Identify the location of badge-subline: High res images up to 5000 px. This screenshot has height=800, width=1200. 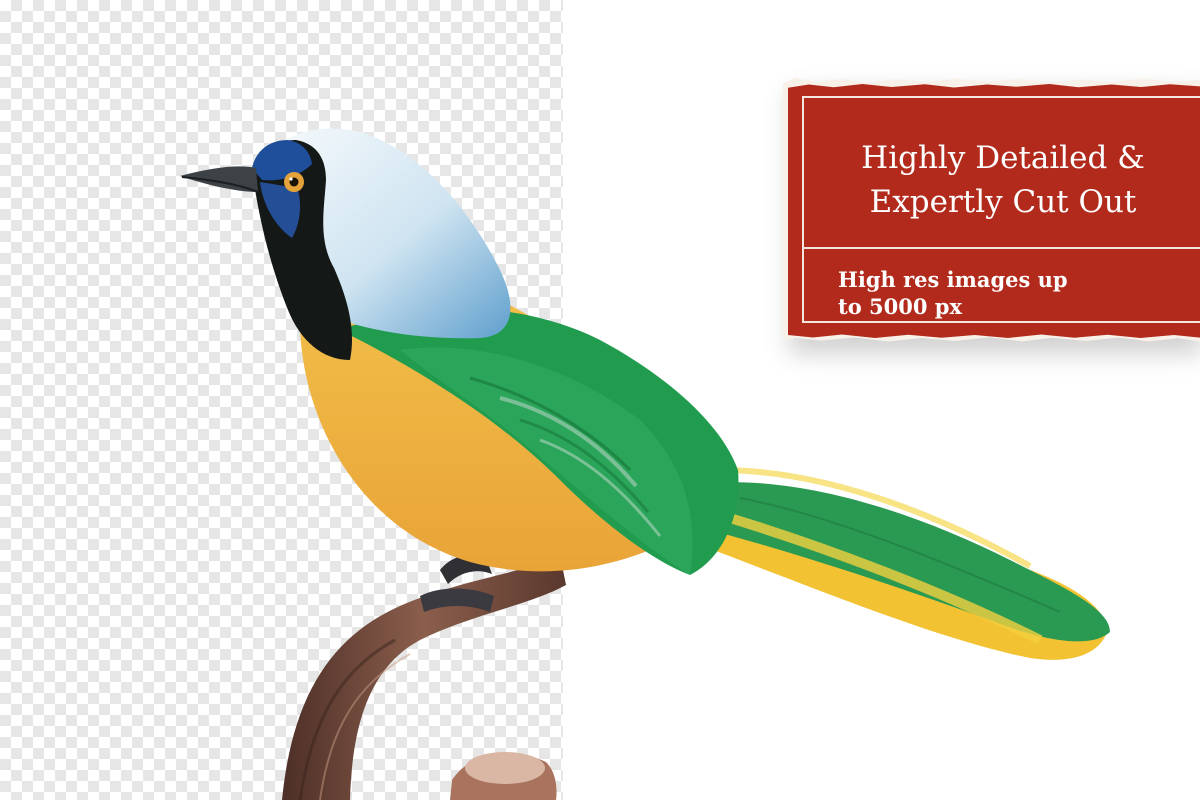
(1013, 293).